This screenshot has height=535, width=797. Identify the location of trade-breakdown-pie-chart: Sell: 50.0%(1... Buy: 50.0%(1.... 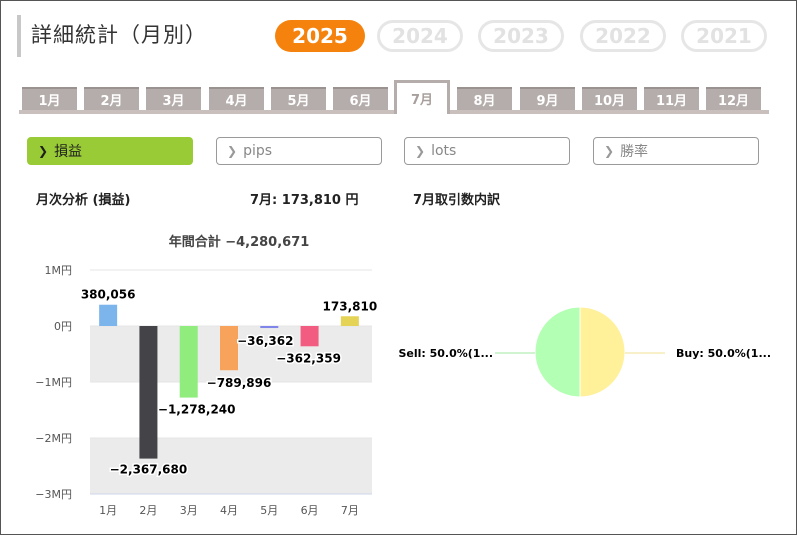
(584, 352).